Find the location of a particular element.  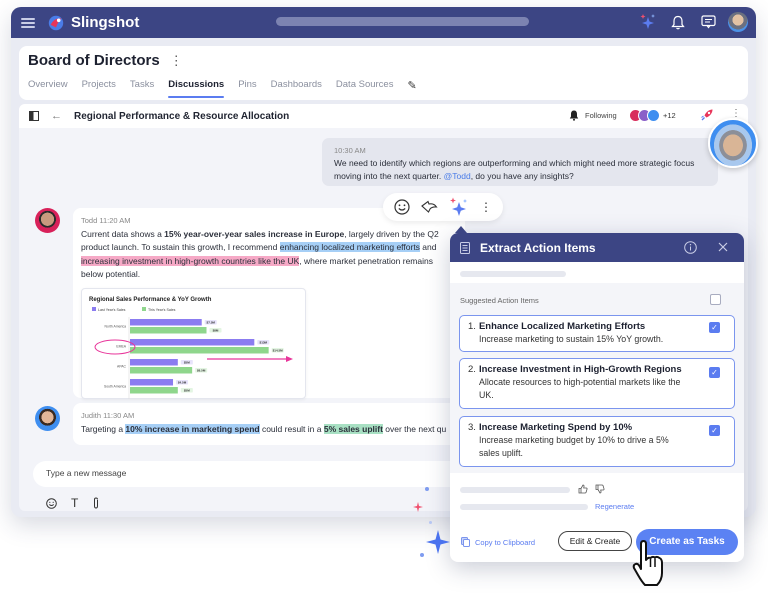

sparkle-ai-icon is located at coordinates (648, 22).